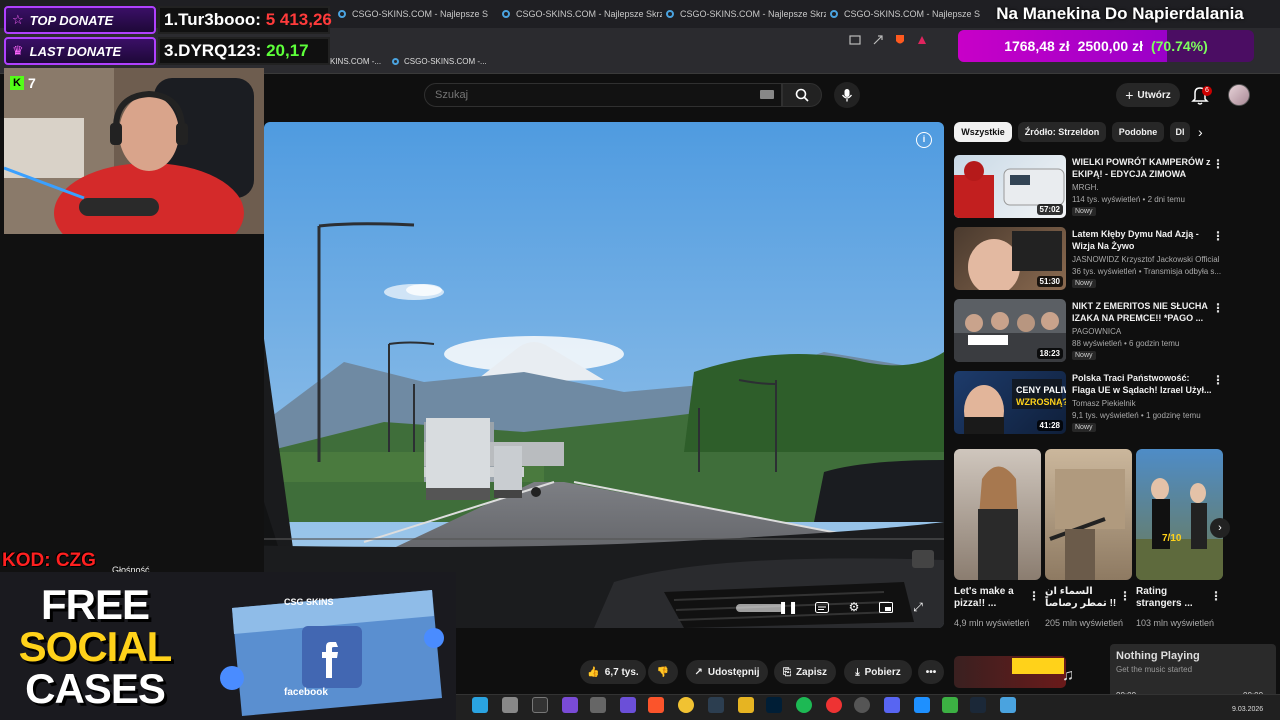 This screenshot has height=720, width=1280. Describe the element at coordinates (774, 705) in the screenshot. I see `photoshop-icon` at that location.